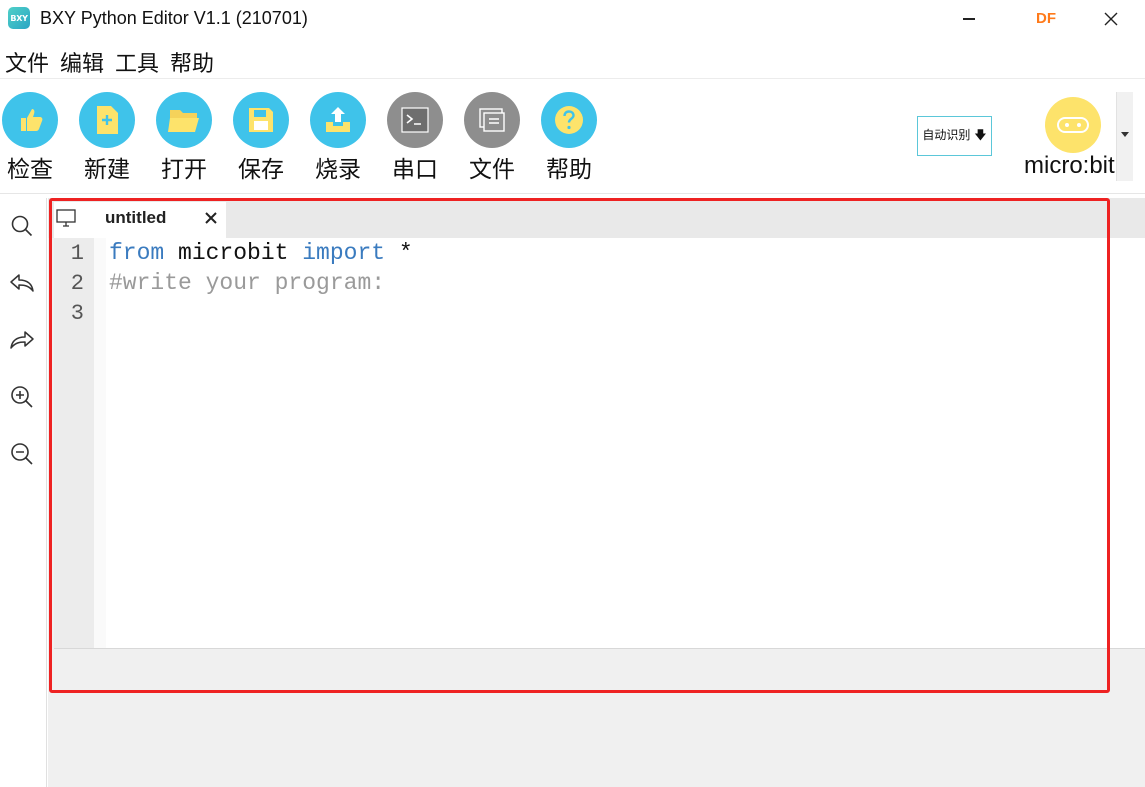 Image resolution: width=1145 pixels, height=787 pixels. Describe the element at coordinates (569, 120) in the screenshot. I see `help-icon` at that location.